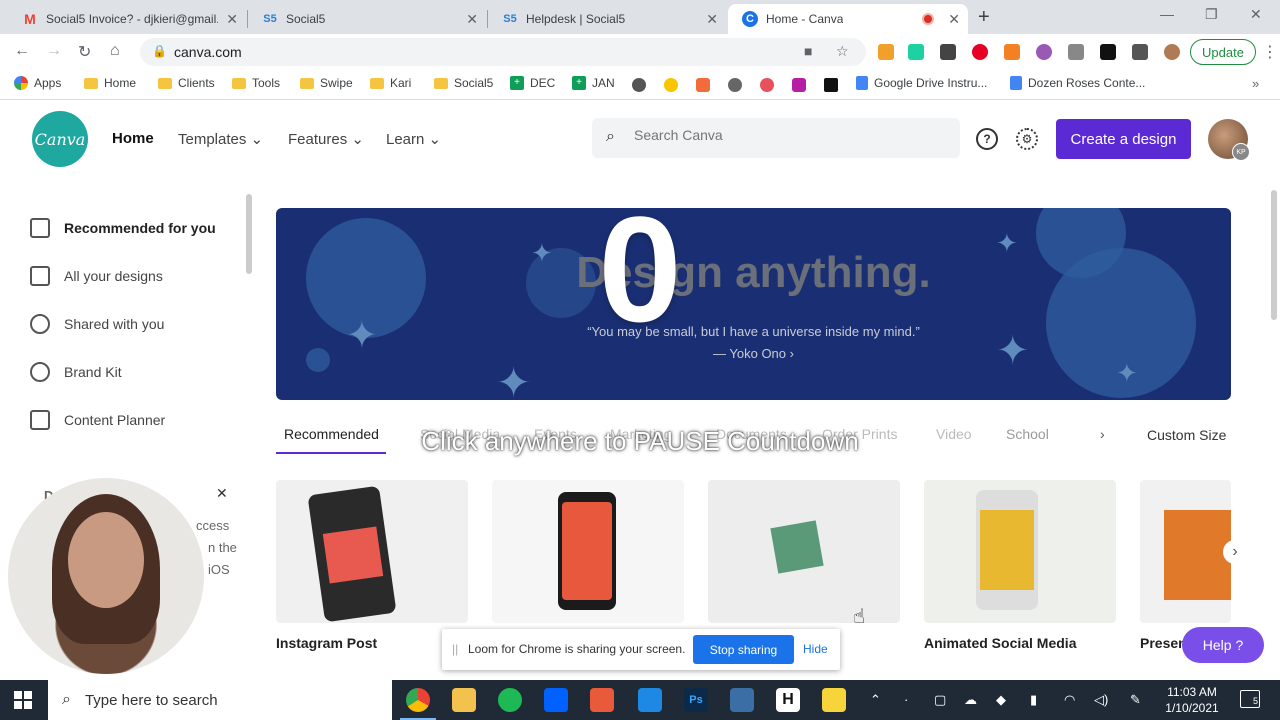 This screenshot has width=1280, height=720. What do you see at coordinates (1123, 139) in the screenshot?
I see `create-design-button: Create a design` at bounding box center [1123, 139].